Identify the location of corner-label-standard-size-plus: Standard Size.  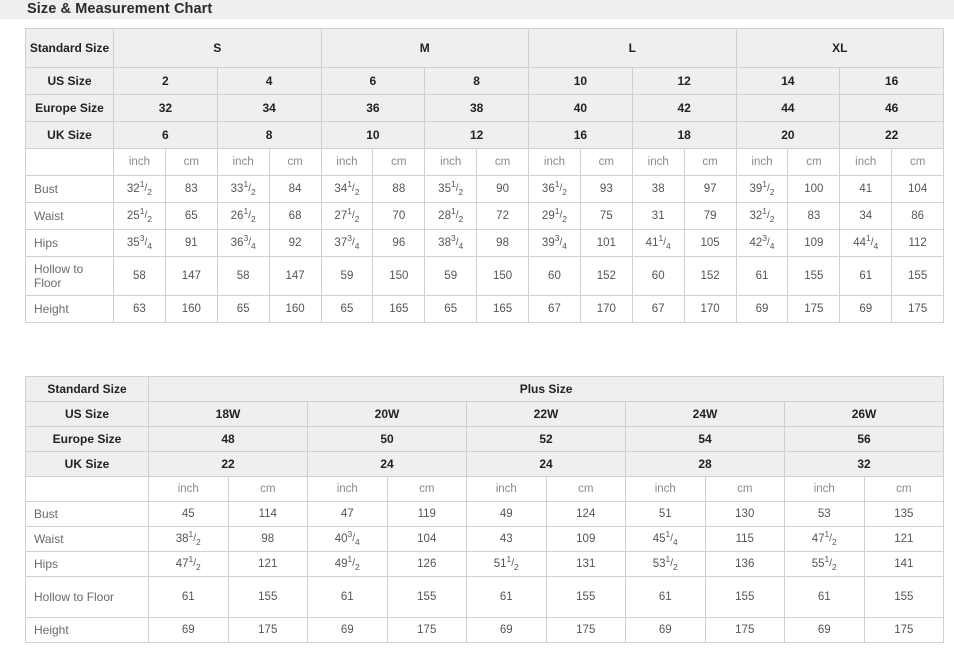
(87, 389).